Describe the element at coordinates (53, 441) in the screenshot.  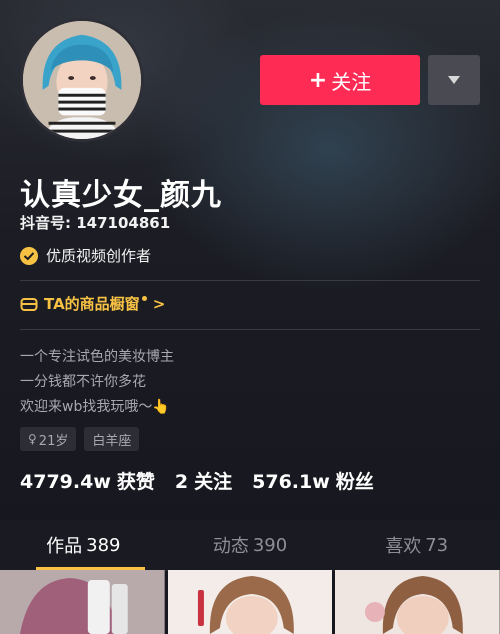
I see `age-label: 21岁` at that location.